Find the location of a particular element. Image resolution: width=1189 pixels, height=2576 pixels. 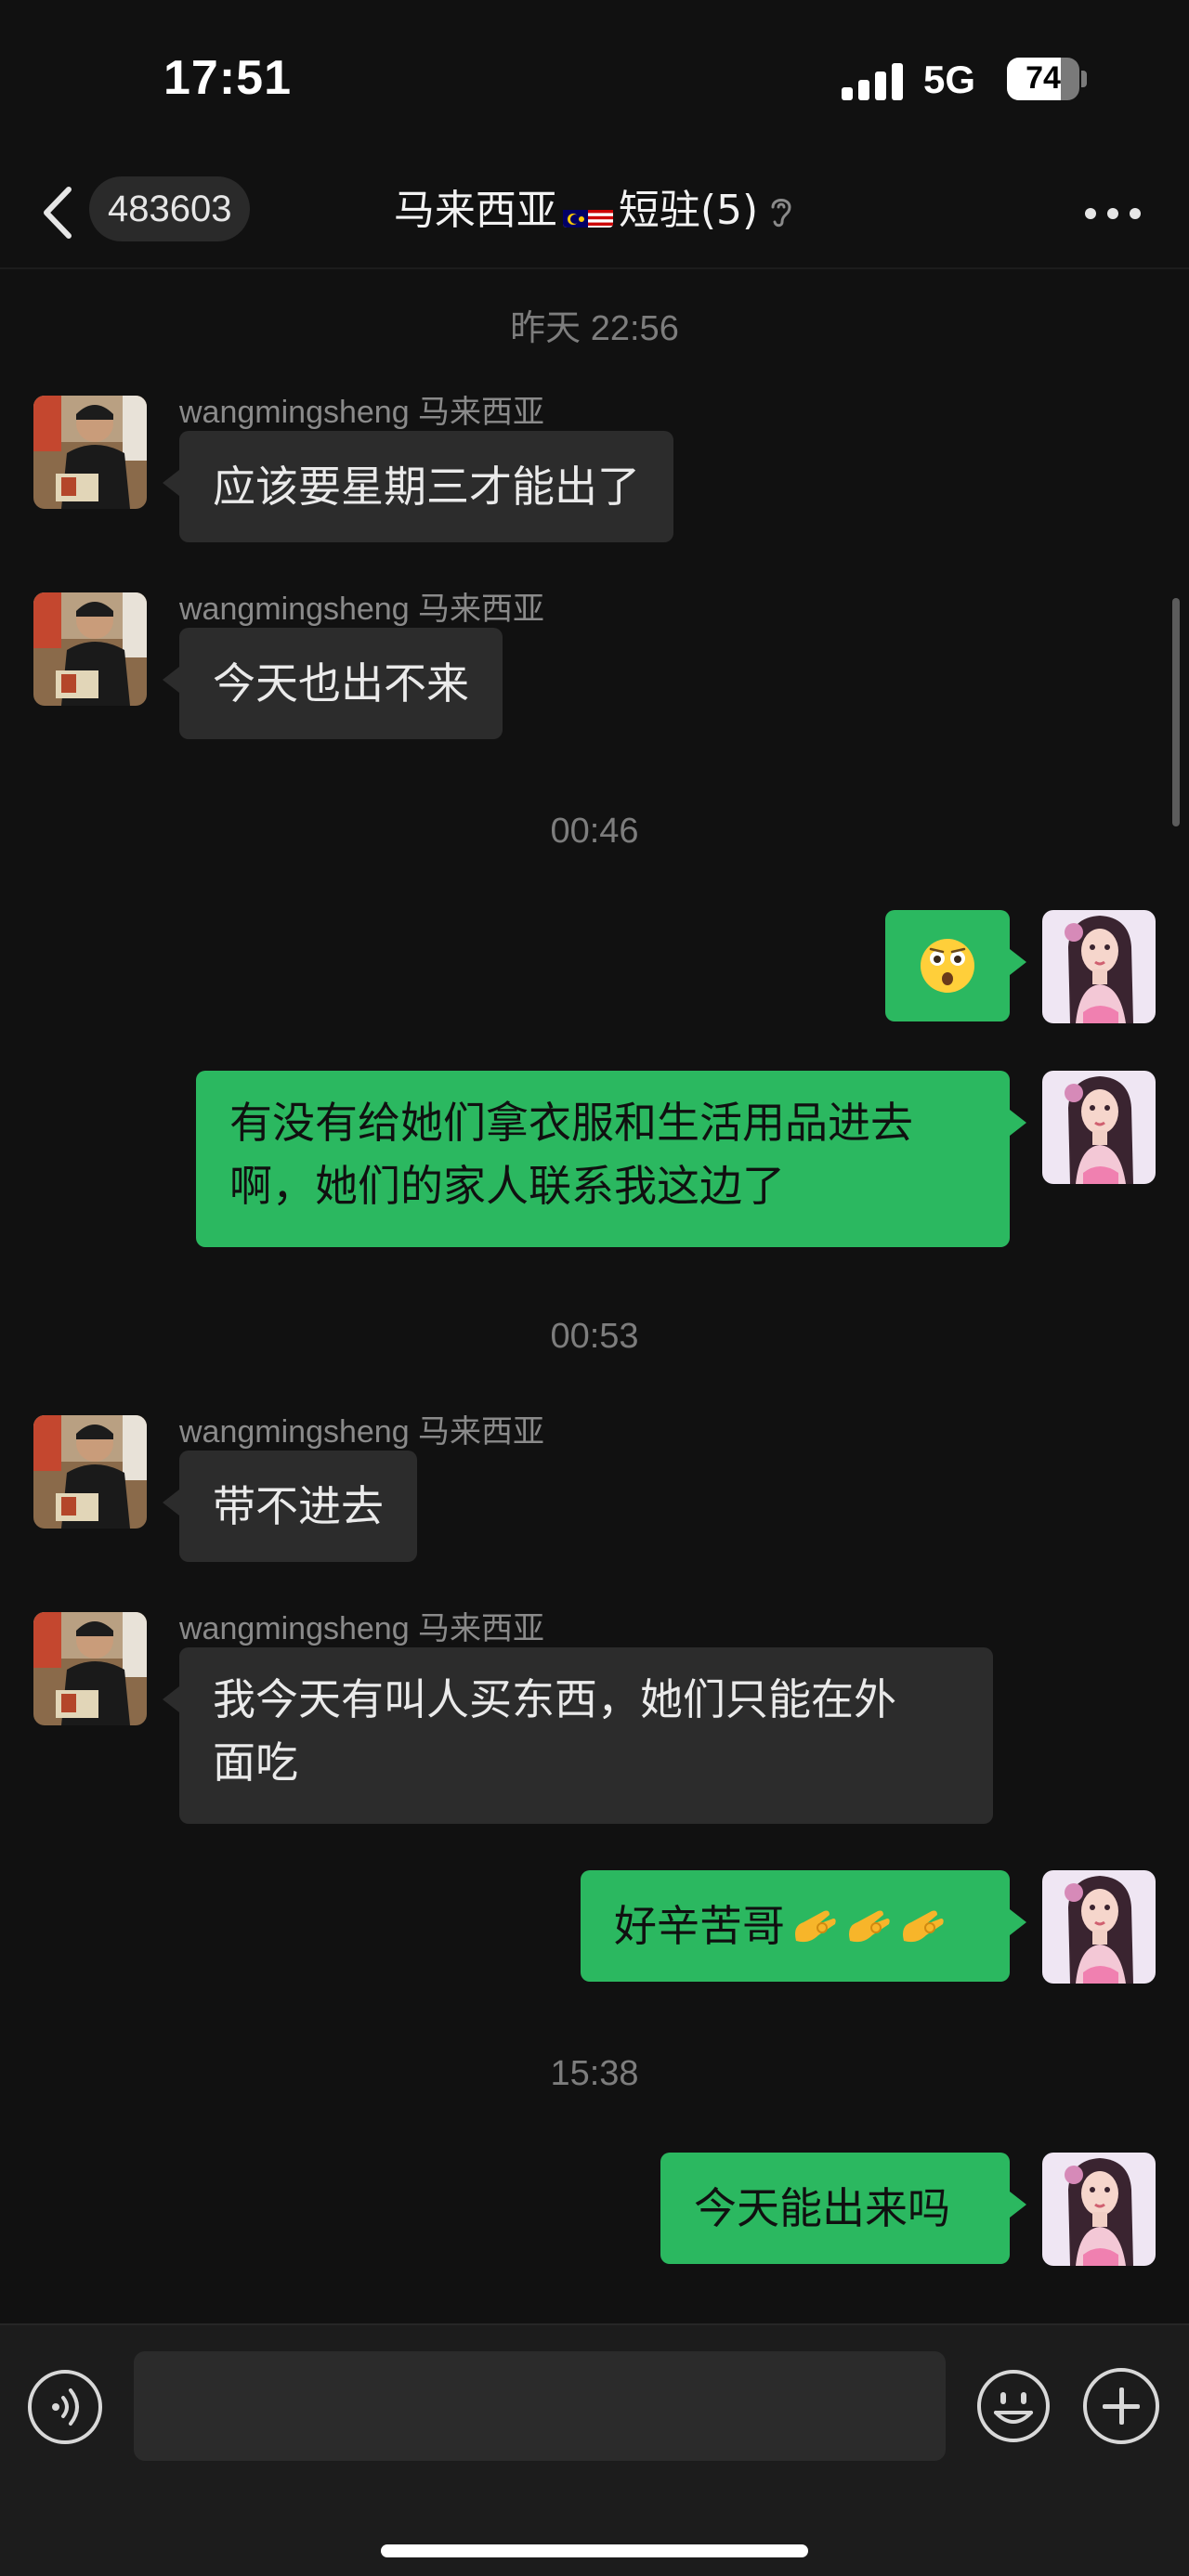

message-bubble: 有没有给她们拿衣服和生活用品进去 啊，她们的家人联系我这边了 is located at coordinates (611, 1159).